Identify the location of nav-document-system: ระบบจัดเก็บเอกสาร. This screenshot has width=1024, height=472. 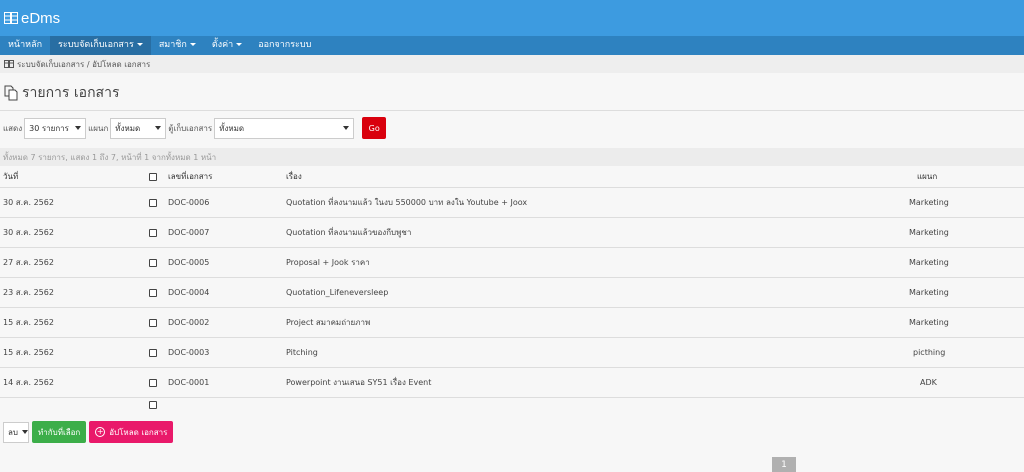
(100, 45).